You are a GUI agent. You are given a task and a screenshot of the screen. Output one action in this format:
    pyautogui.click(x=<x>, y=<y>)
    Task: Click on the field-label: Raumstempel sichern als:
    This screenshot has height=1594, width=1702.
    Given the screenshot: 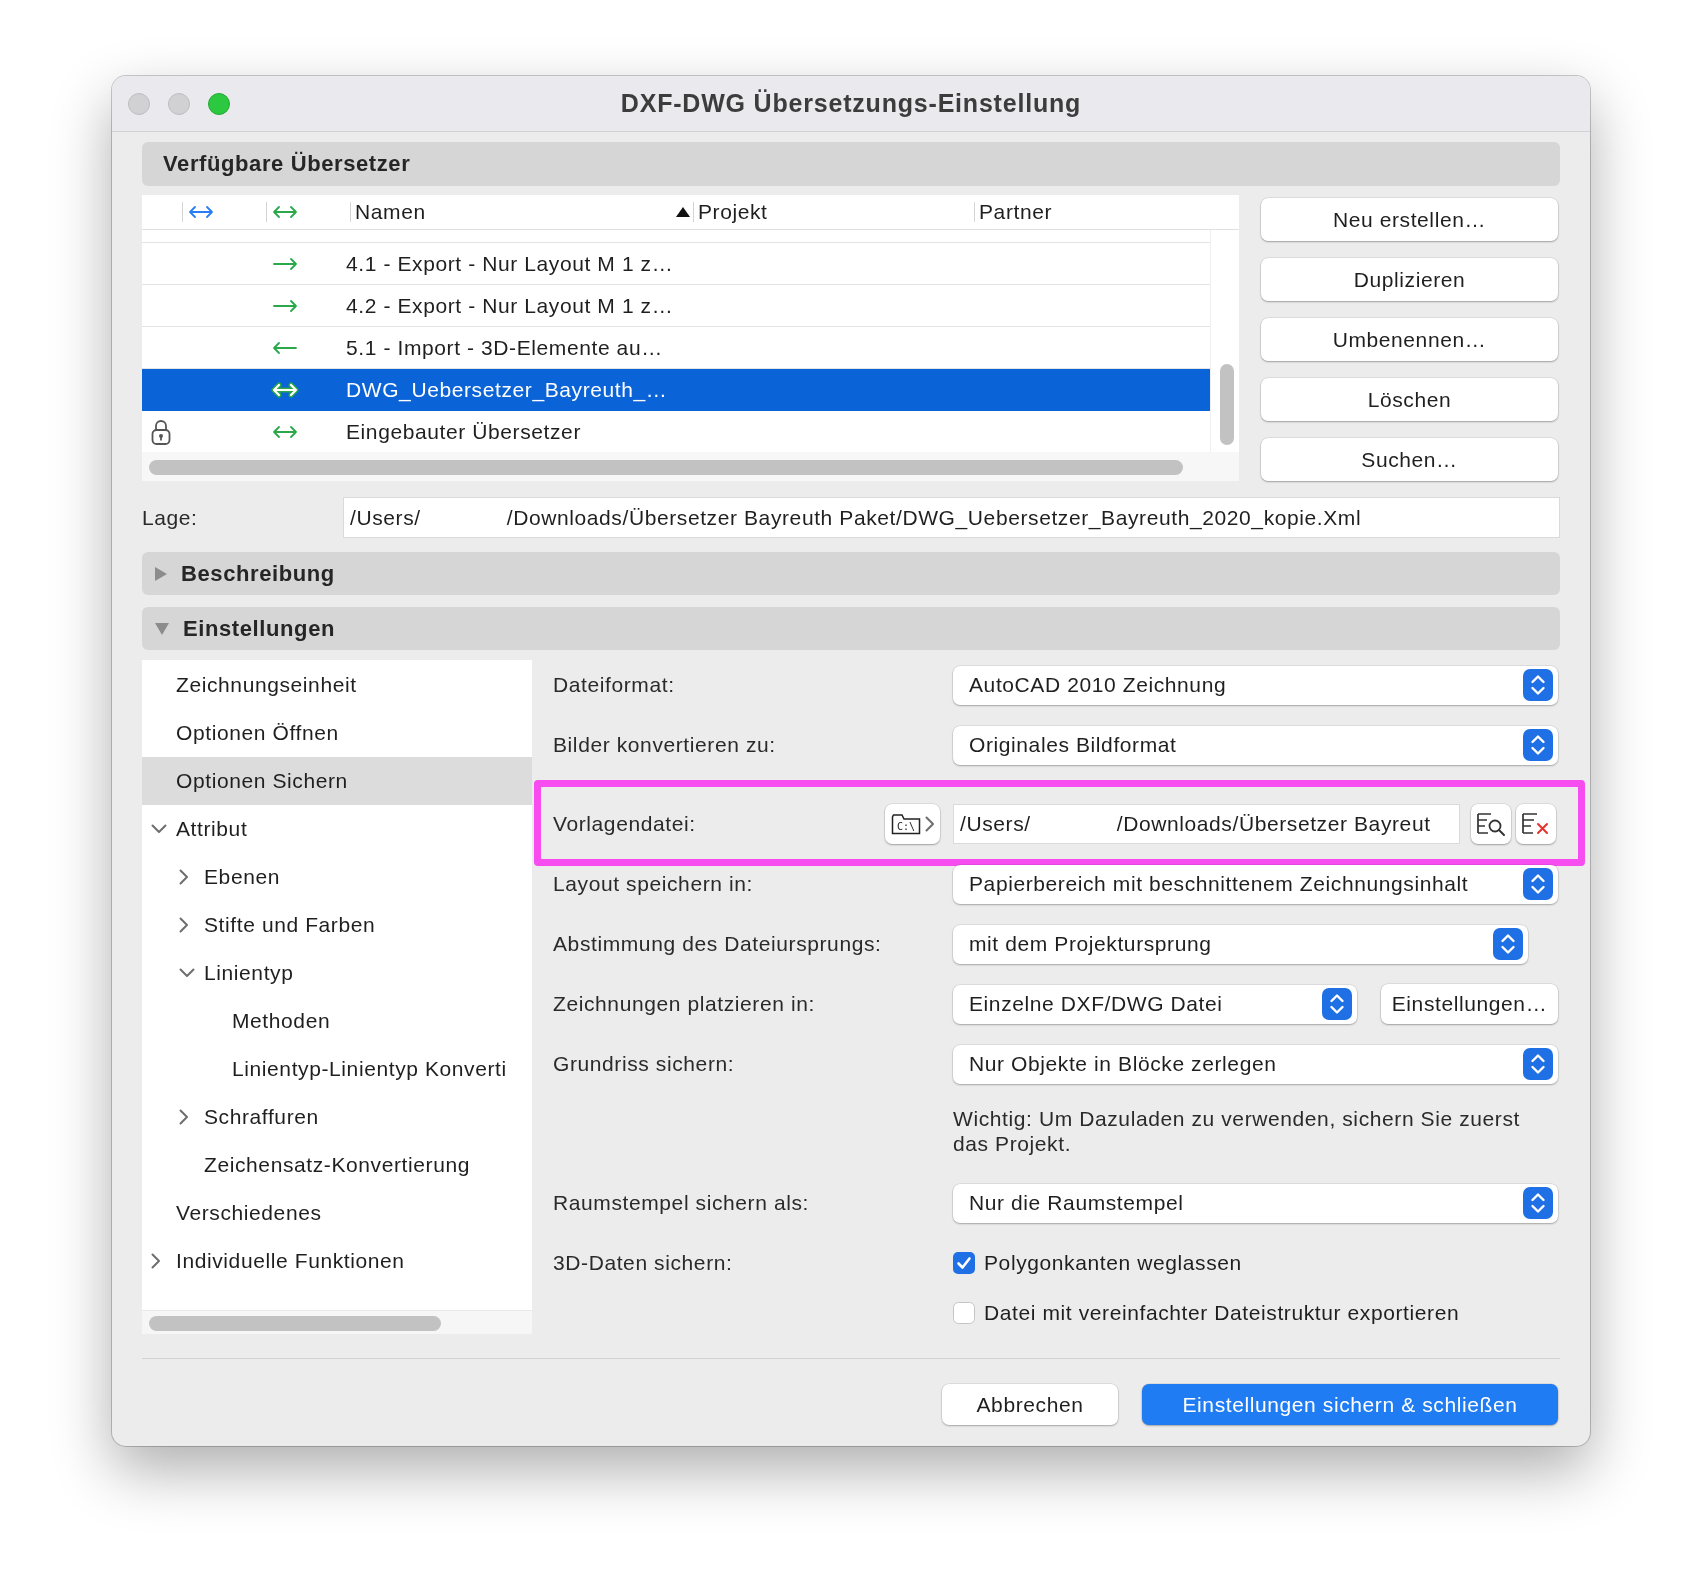 What is the action you would take?
    pyautogui.click(x=681, y=1203)
    